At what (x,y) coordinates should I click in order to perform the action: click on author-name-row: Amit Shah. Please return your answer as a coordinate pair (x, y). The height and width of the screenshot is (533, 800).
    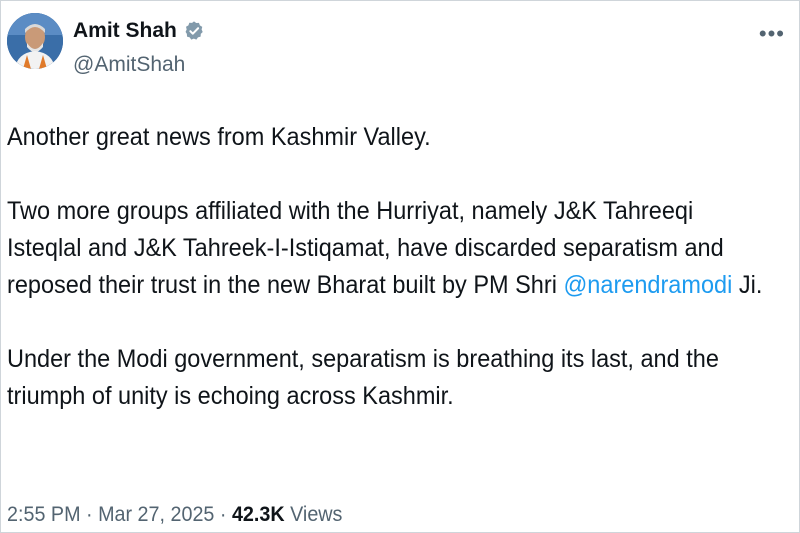
    Looking at the image, I should click on (139, 31).